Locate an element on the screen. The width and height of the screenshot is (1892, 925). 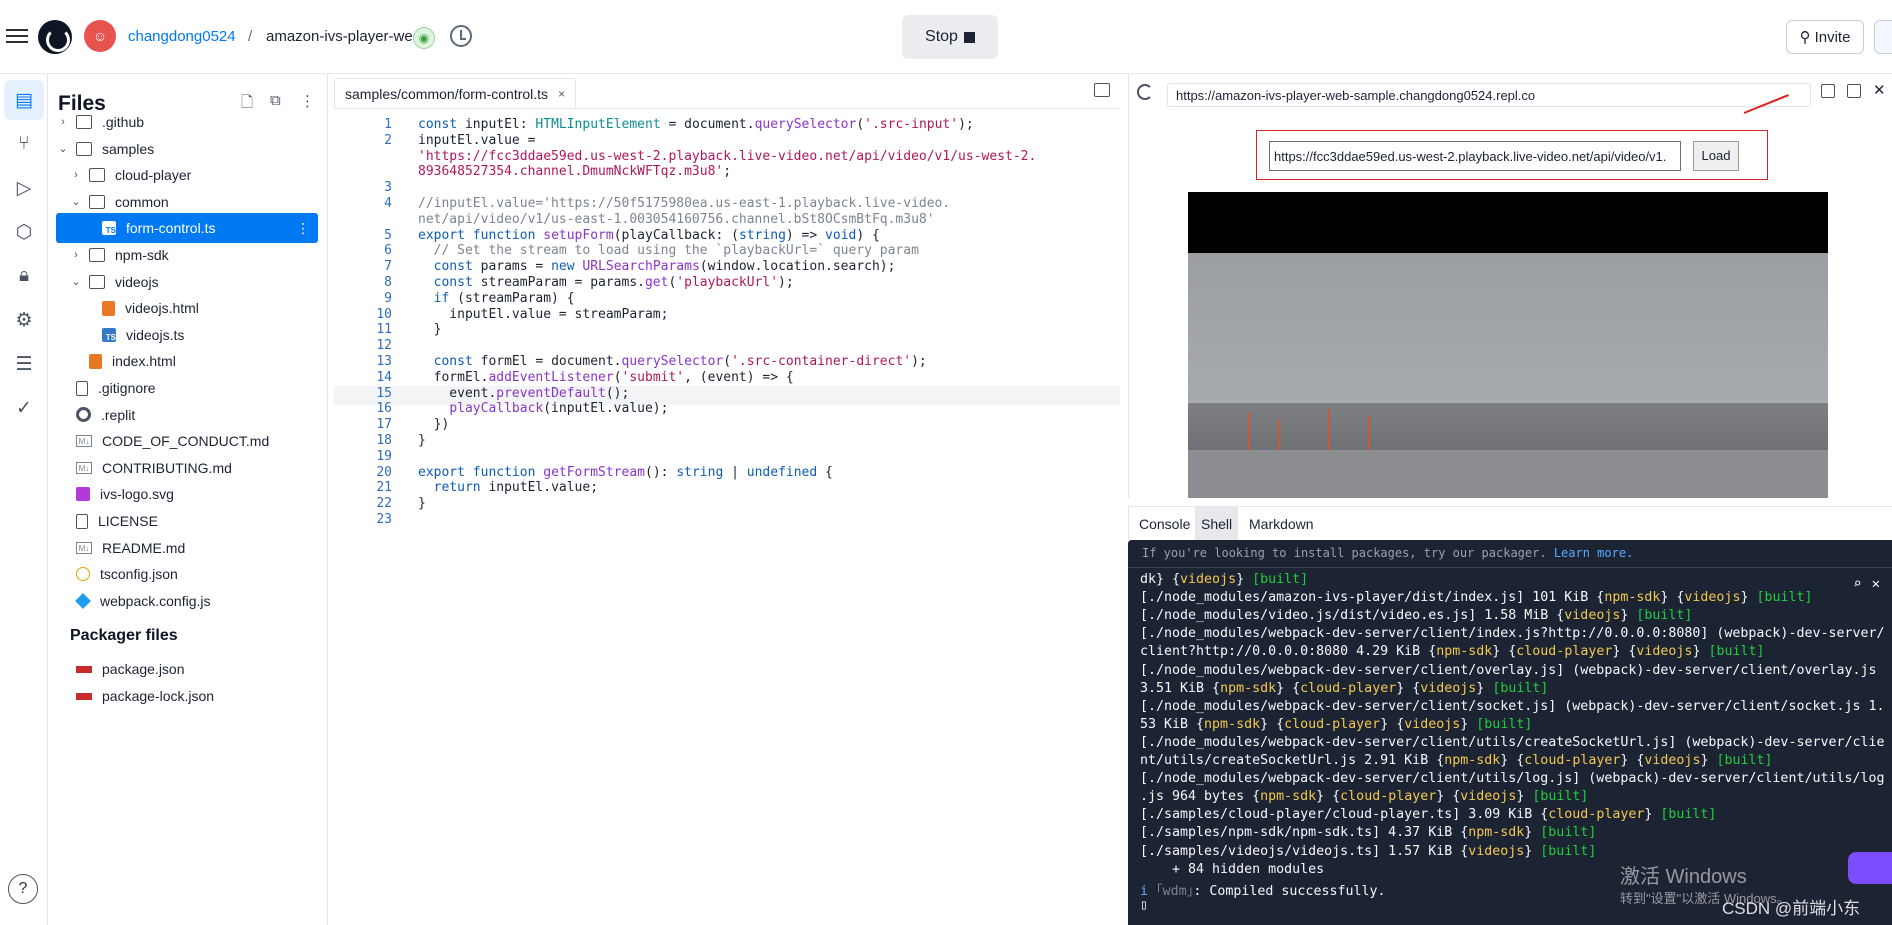
stop-button: Stop is located at coordinates (950, 37).